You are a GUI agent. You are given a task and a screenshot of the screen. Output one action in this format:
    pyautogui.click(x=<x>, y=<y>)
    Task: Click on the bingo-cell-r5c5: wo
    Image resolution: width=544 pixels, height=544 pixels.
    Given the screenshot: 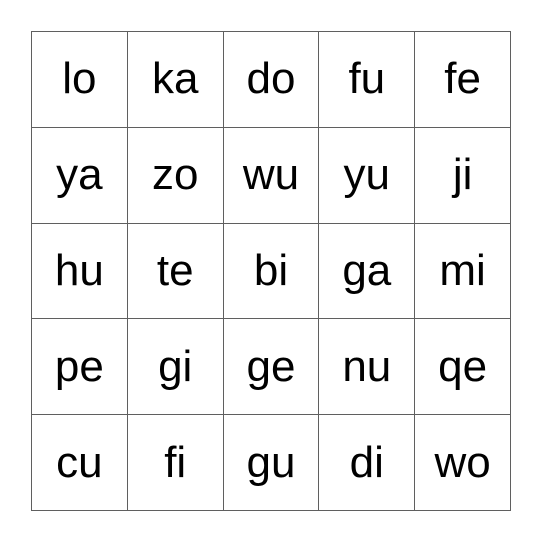 What is the action you would take?
    pyautogui.click(x=463, y=463)
    